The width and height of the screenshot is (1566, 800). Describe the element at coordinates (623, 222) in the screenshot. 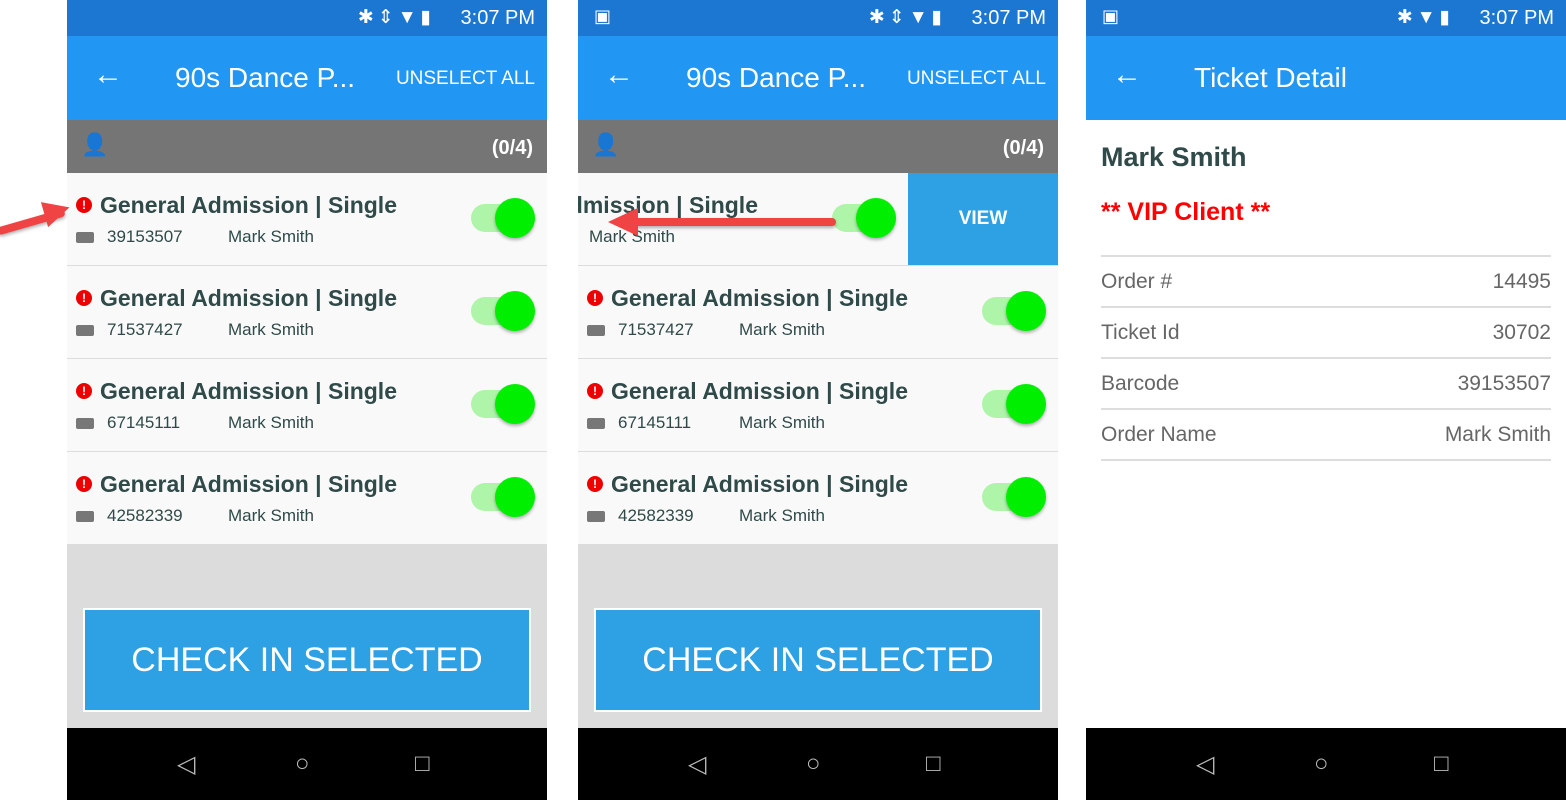

I see `swipe-arrowhead` at that location.